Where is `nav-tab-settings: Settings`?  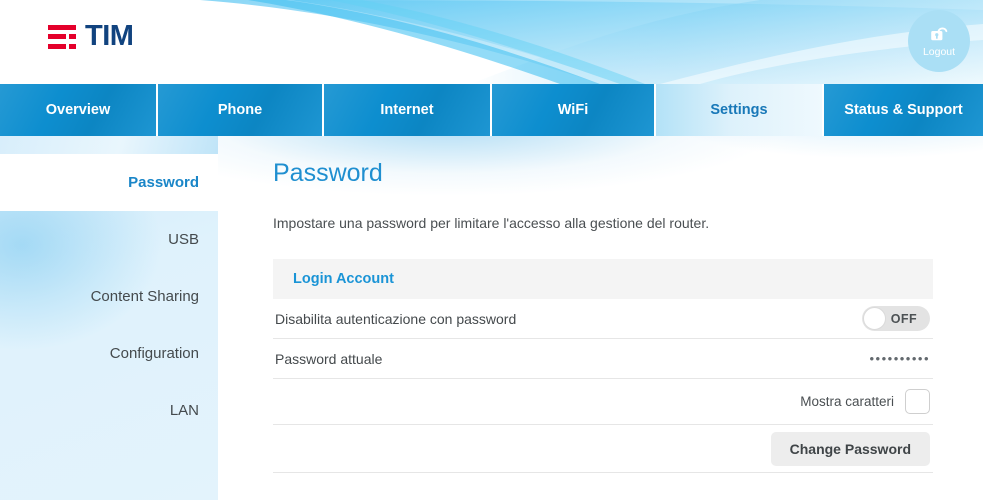
nav-tab-settings: Settings is located at coordinates (740, 110).